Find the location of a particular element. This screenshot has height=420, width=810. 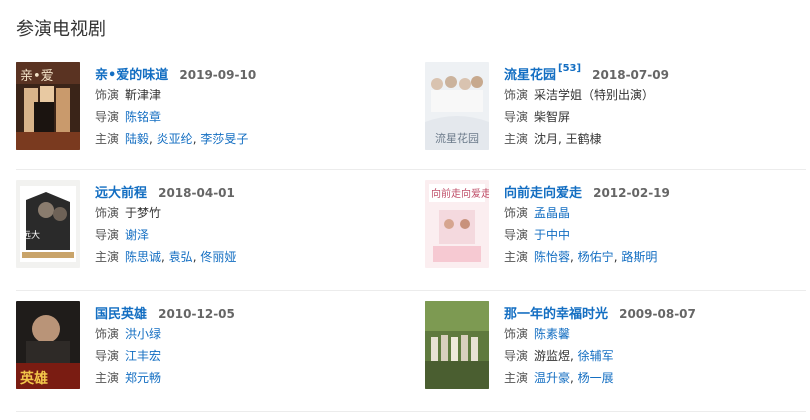

director-link: 陈铭章 is located at coordinates (143, 117).